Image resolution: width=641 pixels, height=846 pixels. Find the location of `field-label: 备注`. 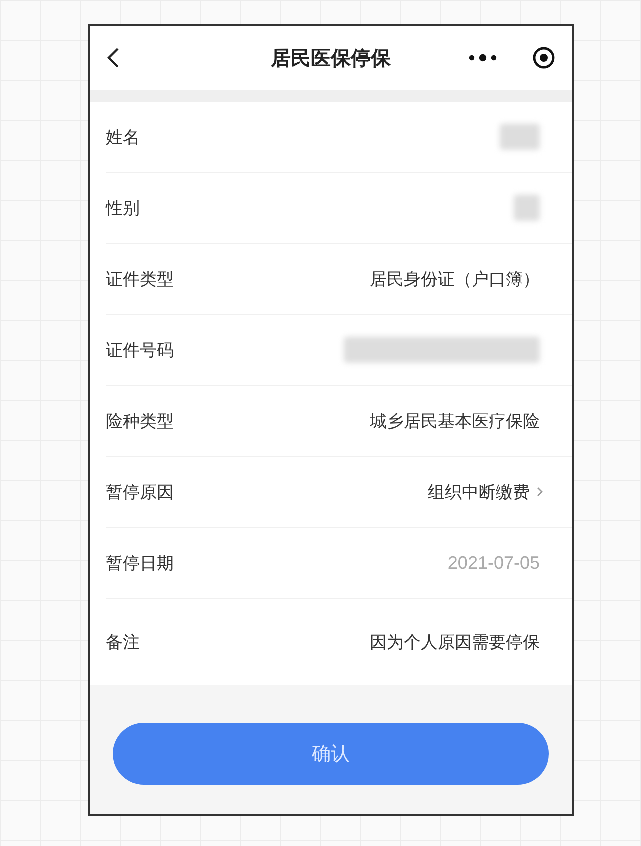

field-label: 备注 is located at coordinates (123, 643).